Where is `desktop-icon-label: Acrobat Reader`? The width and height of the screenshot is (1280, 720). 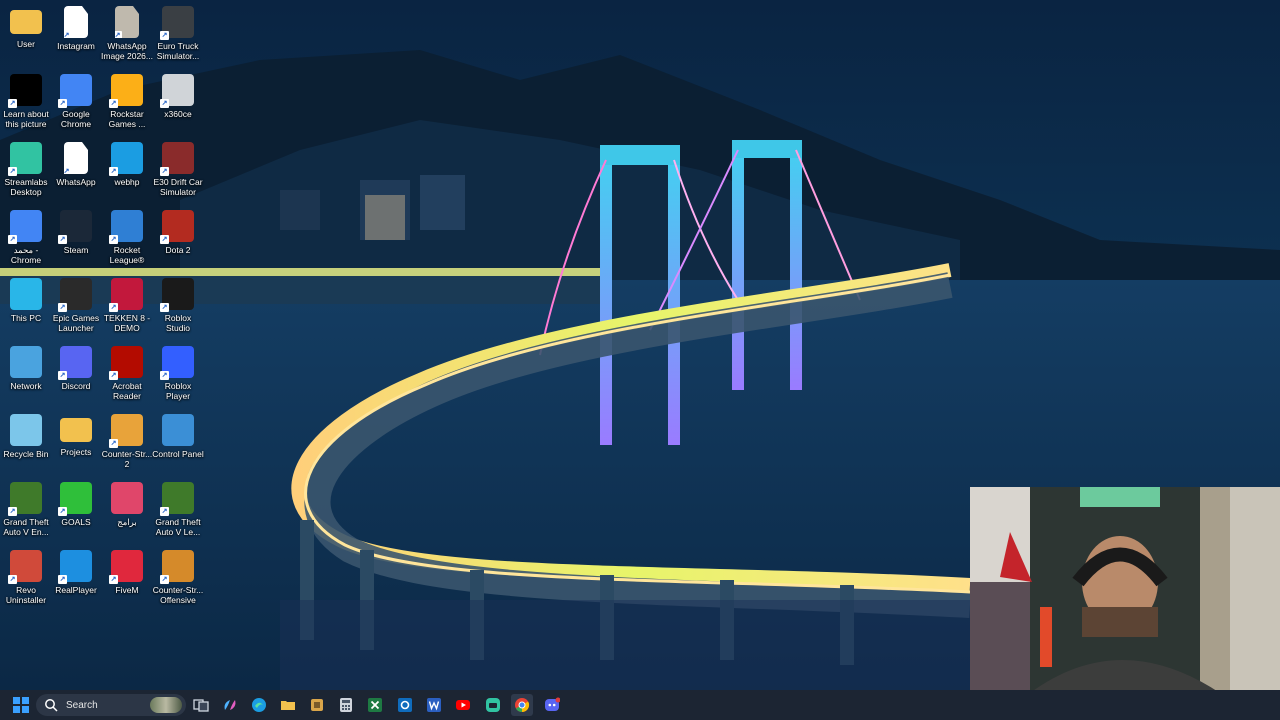
desktop-icon-label: Acrobat Reader is located at coordinates (127, 391).